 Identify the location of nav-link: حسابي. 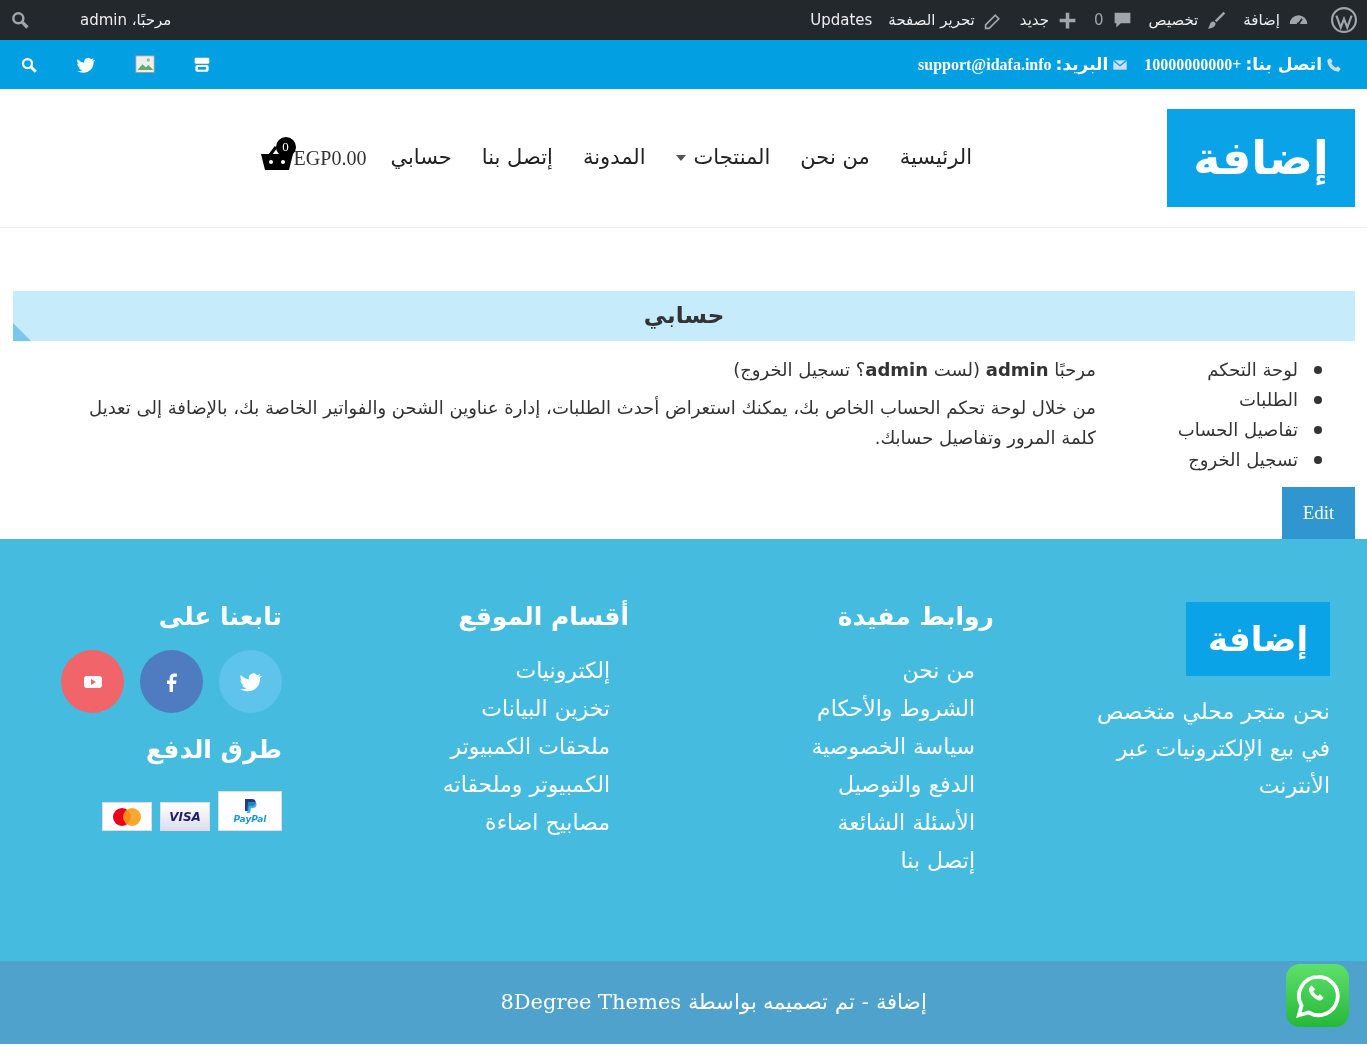
(421, 158).